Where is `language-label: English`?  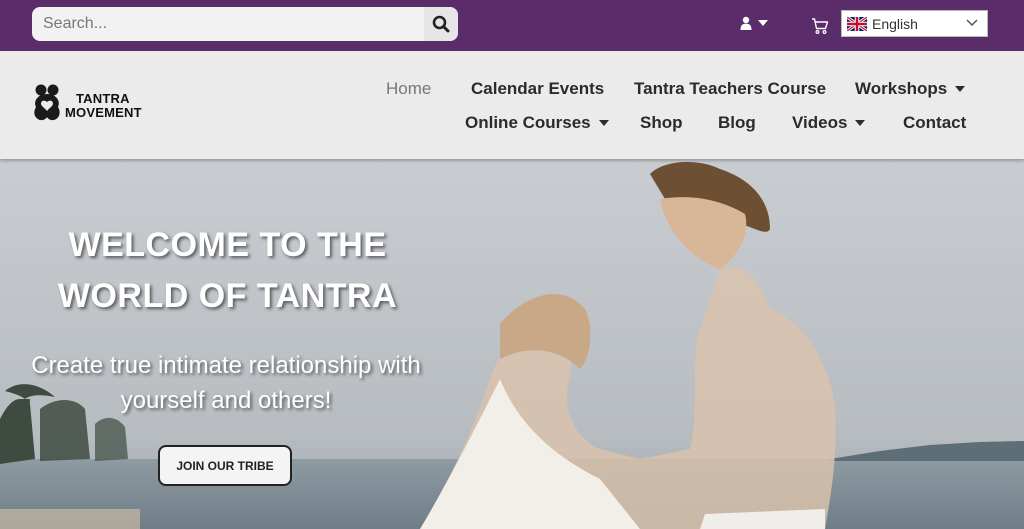
language-label: English is located at coordinates (895, 23).